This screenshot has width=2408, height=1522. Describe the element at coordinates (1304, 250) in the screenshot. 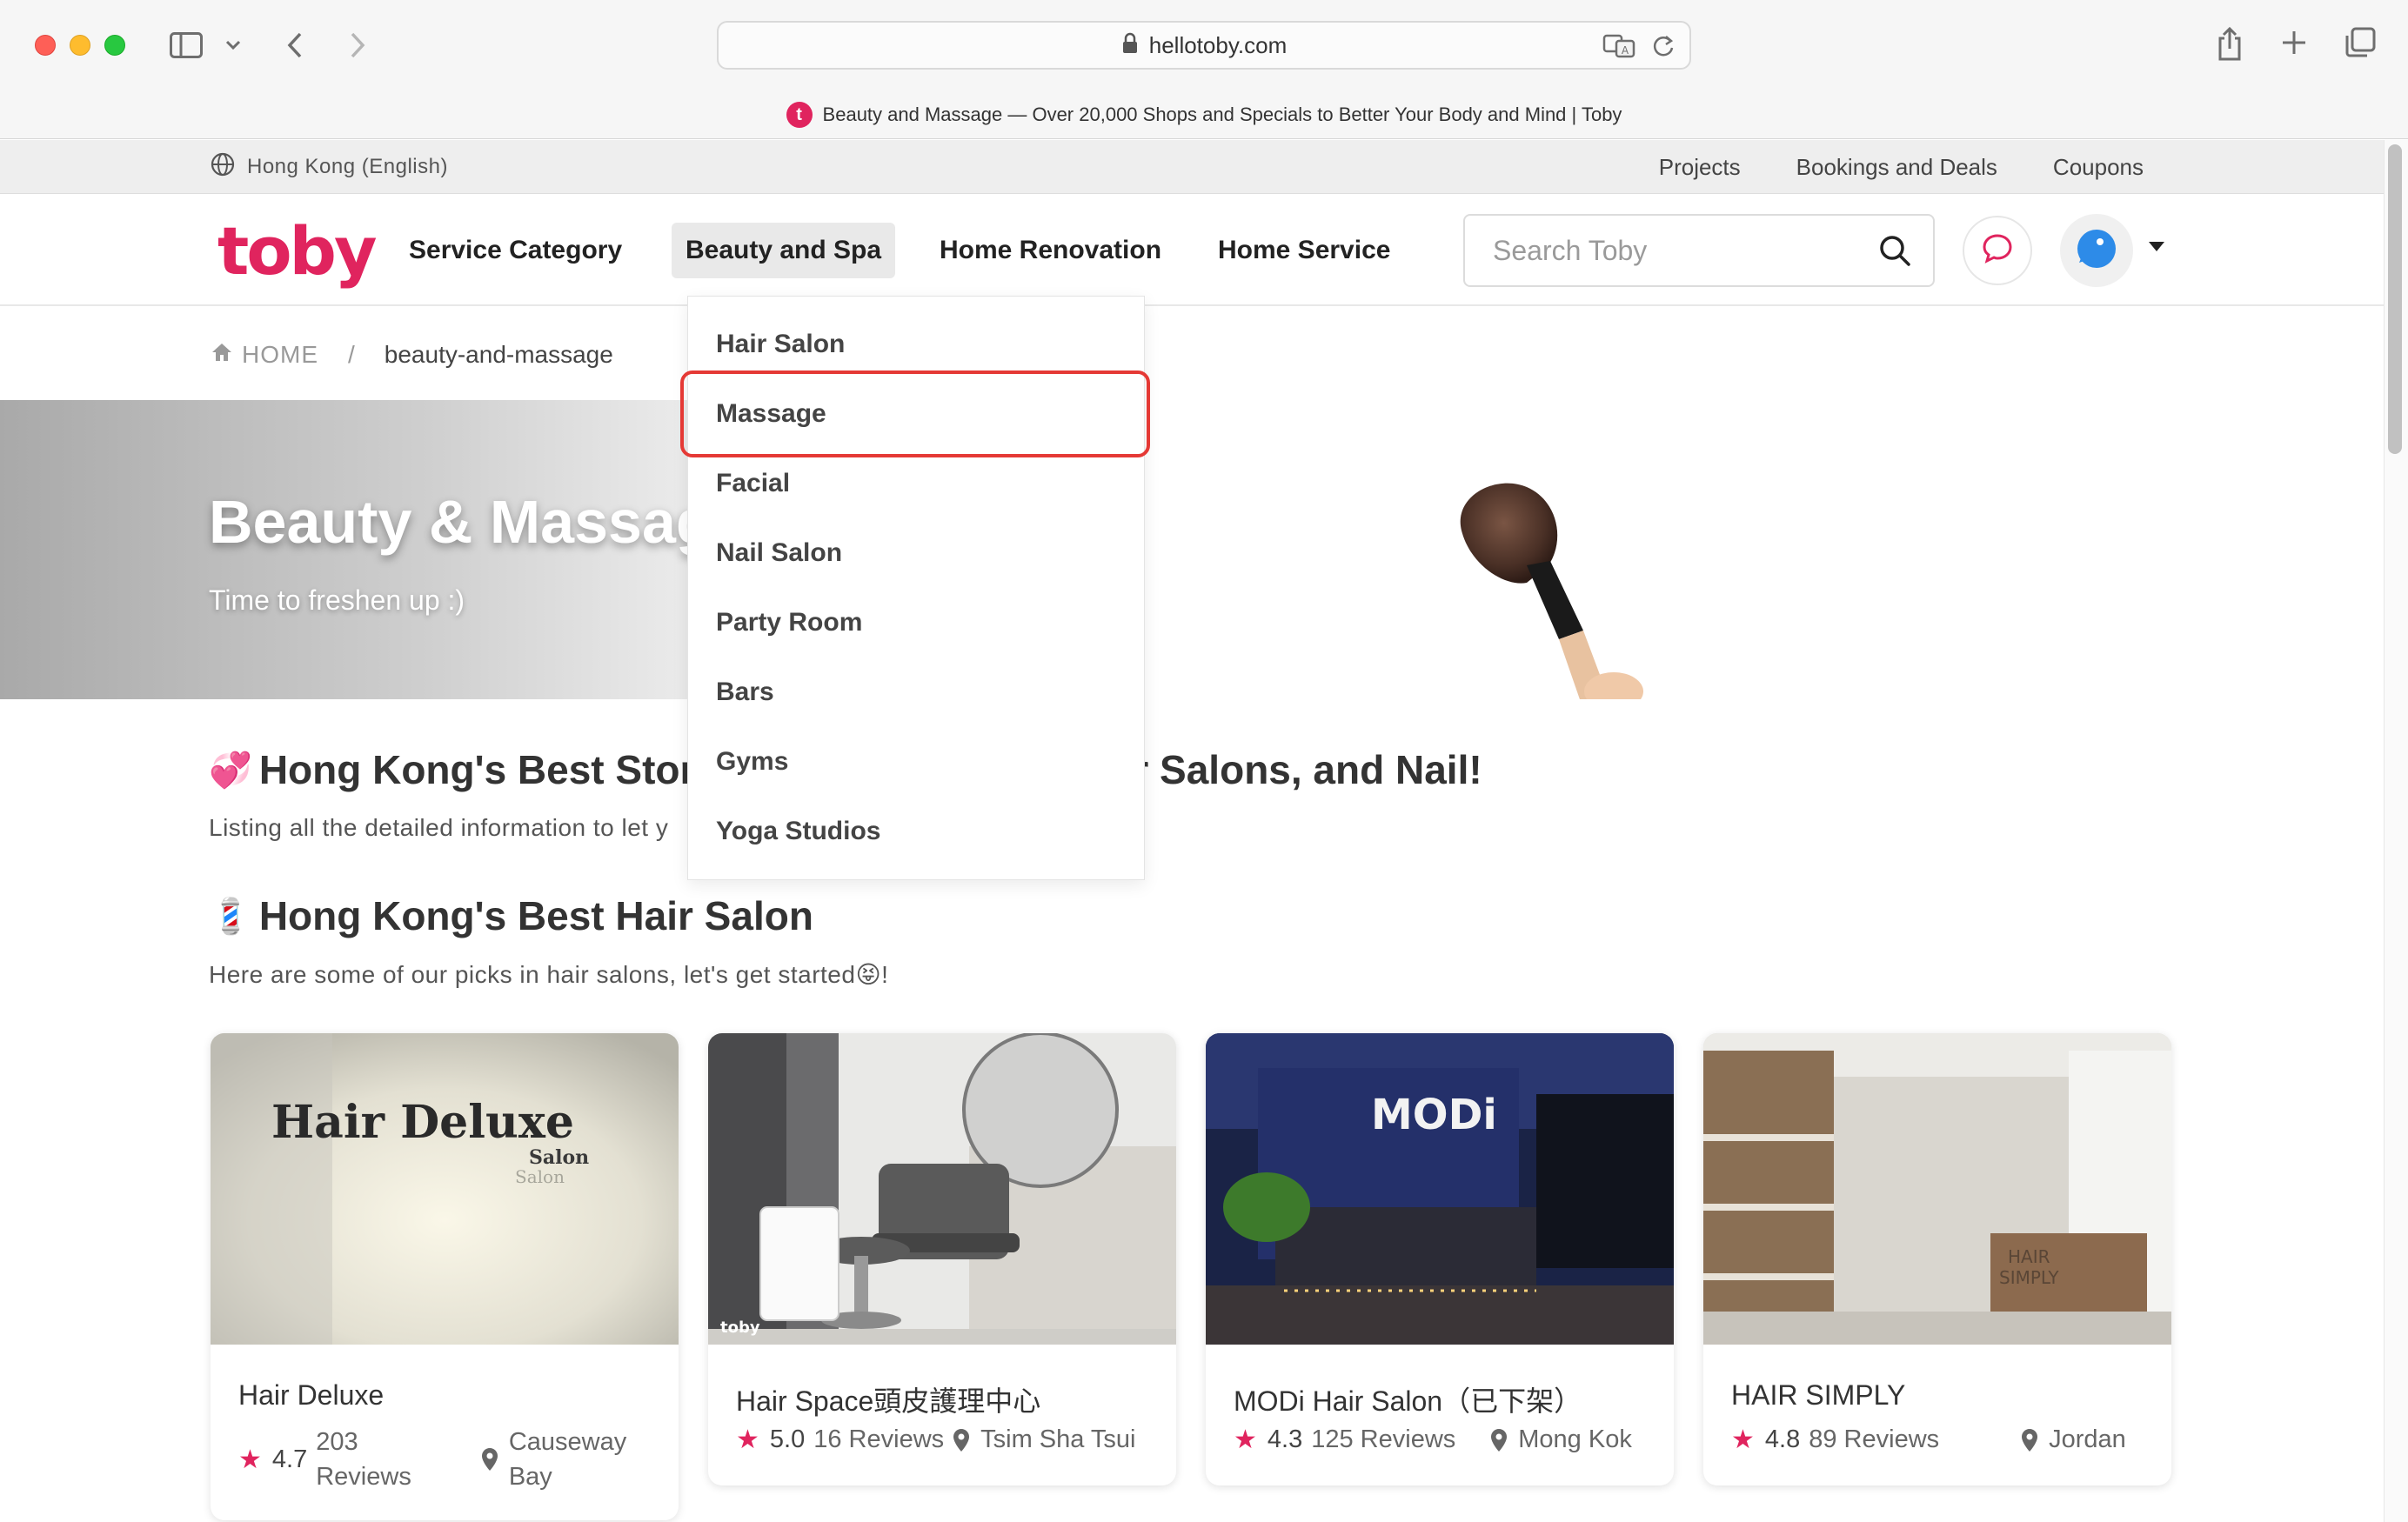

I see `nav-home-service: Home Service` at that location.